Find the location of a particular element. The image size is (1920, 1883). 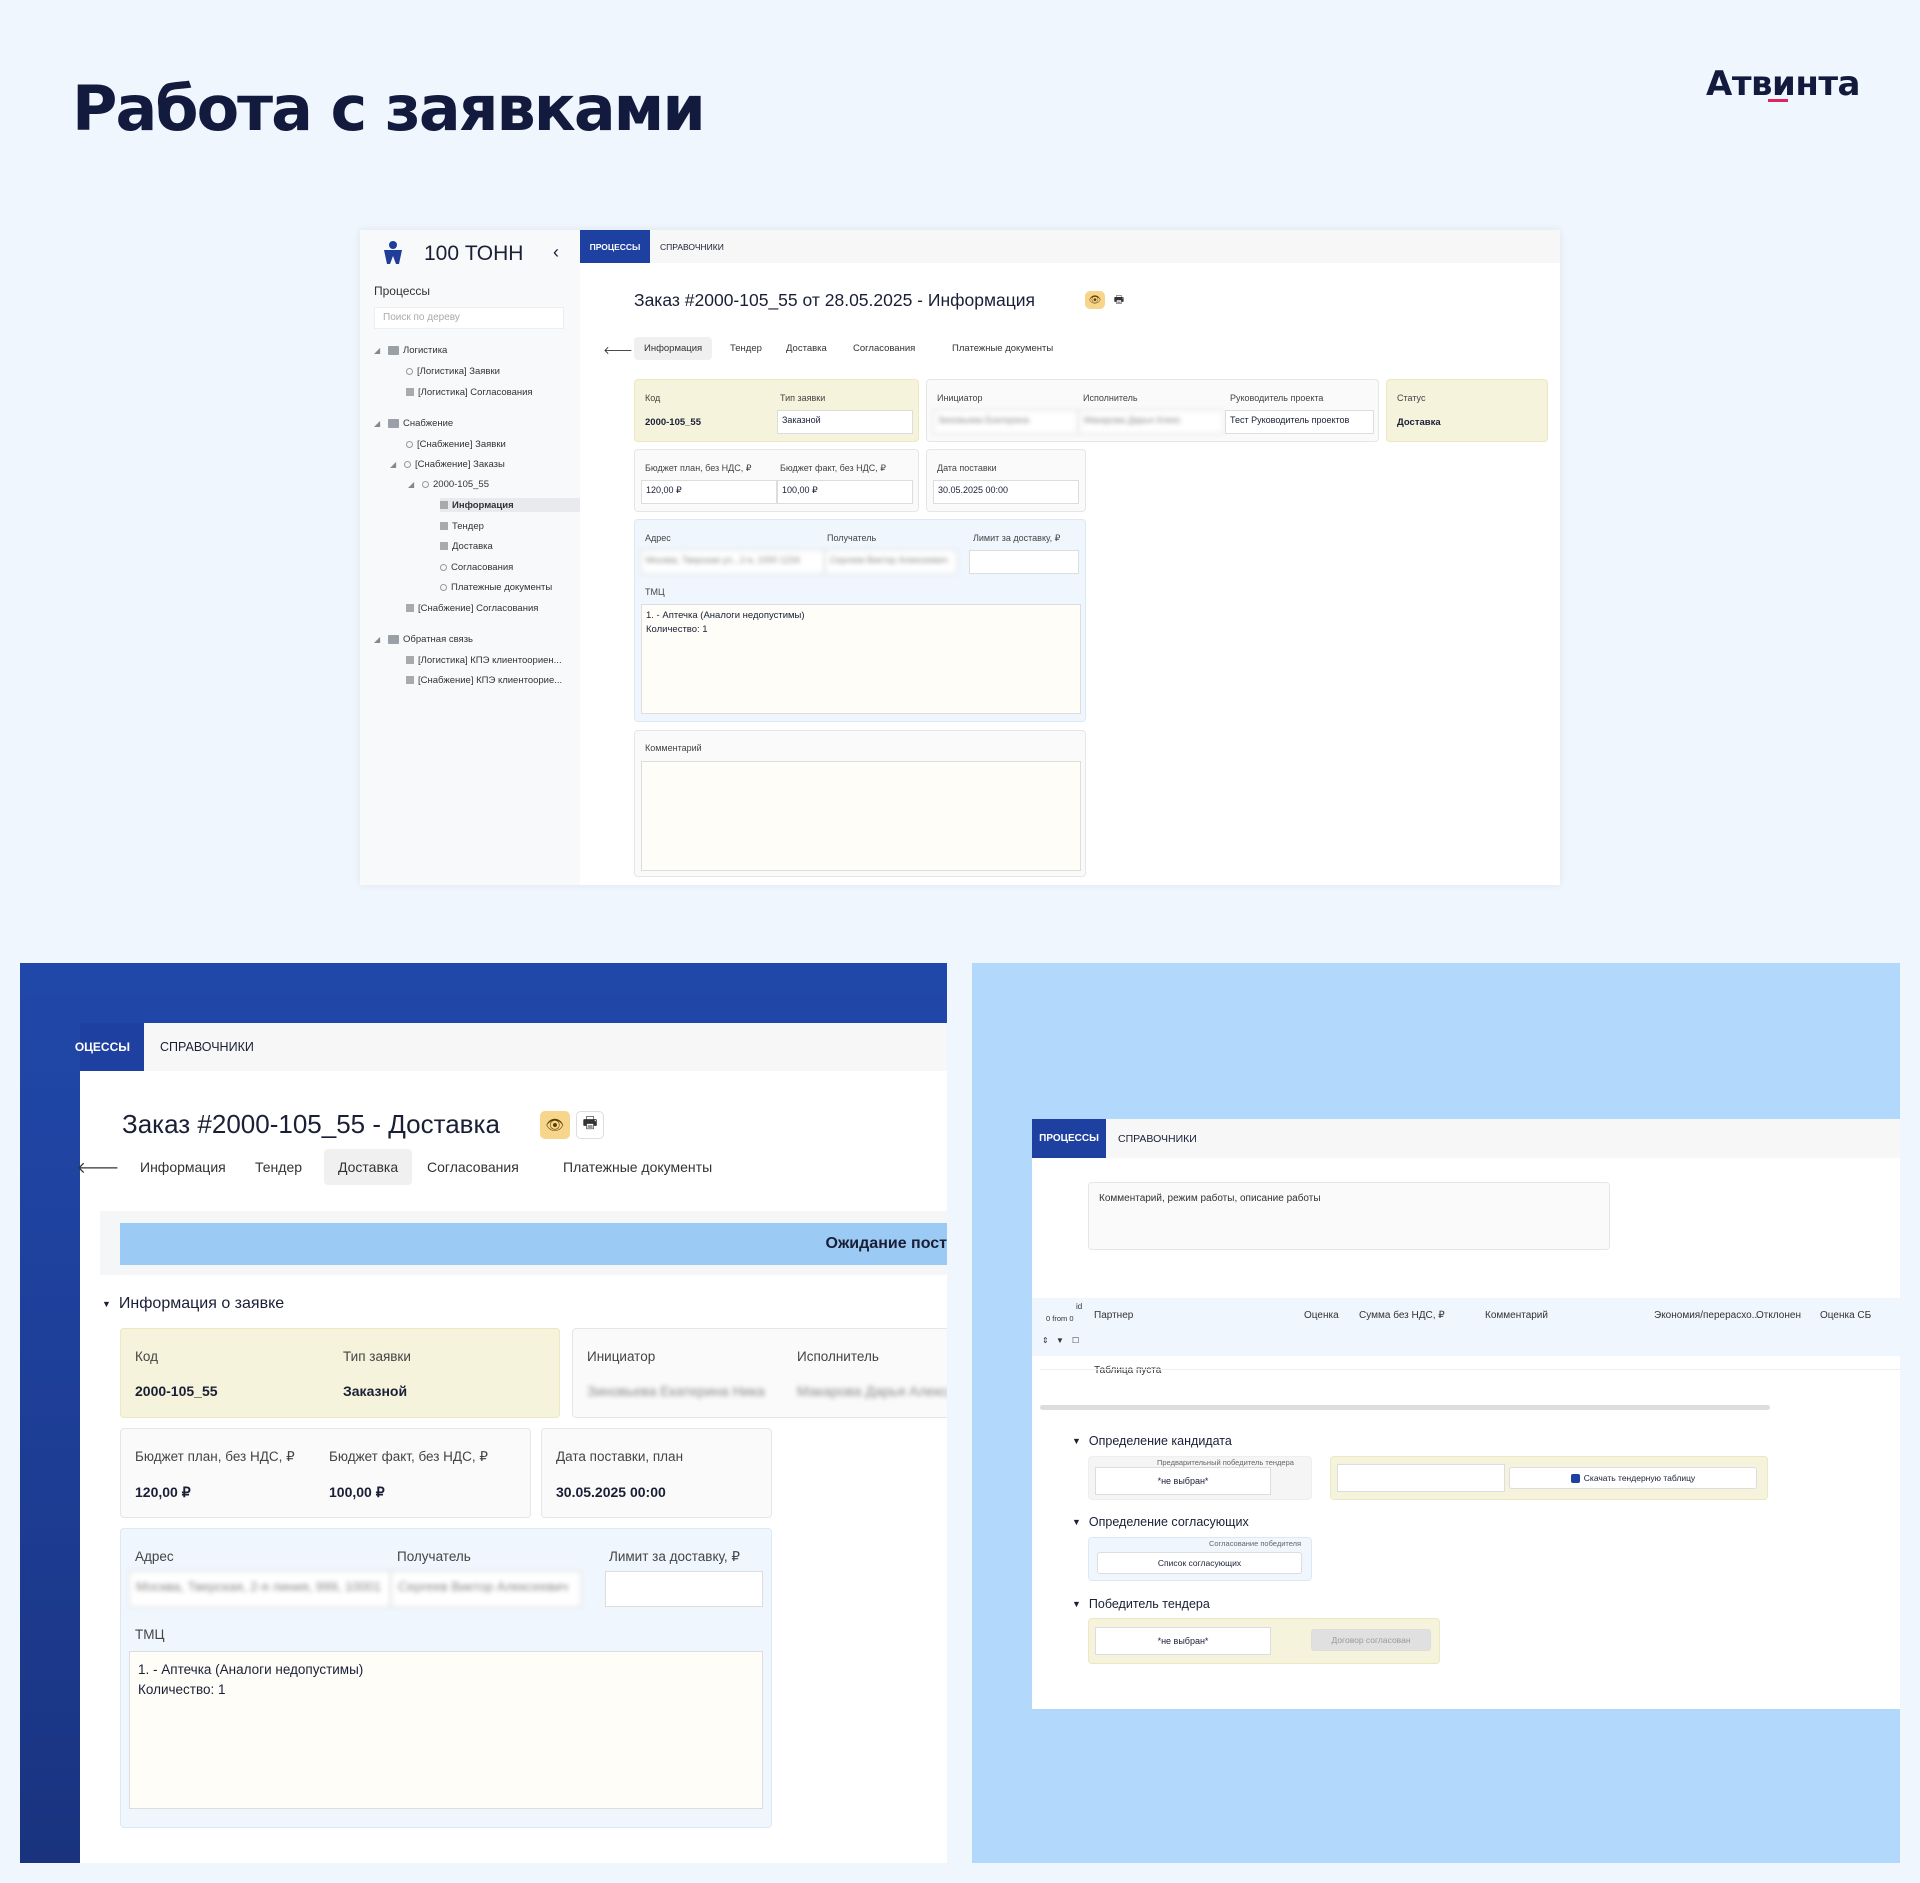

tree-item-supply-approvals: [Снабжение] Согласования is located at coordinates (472, 608).